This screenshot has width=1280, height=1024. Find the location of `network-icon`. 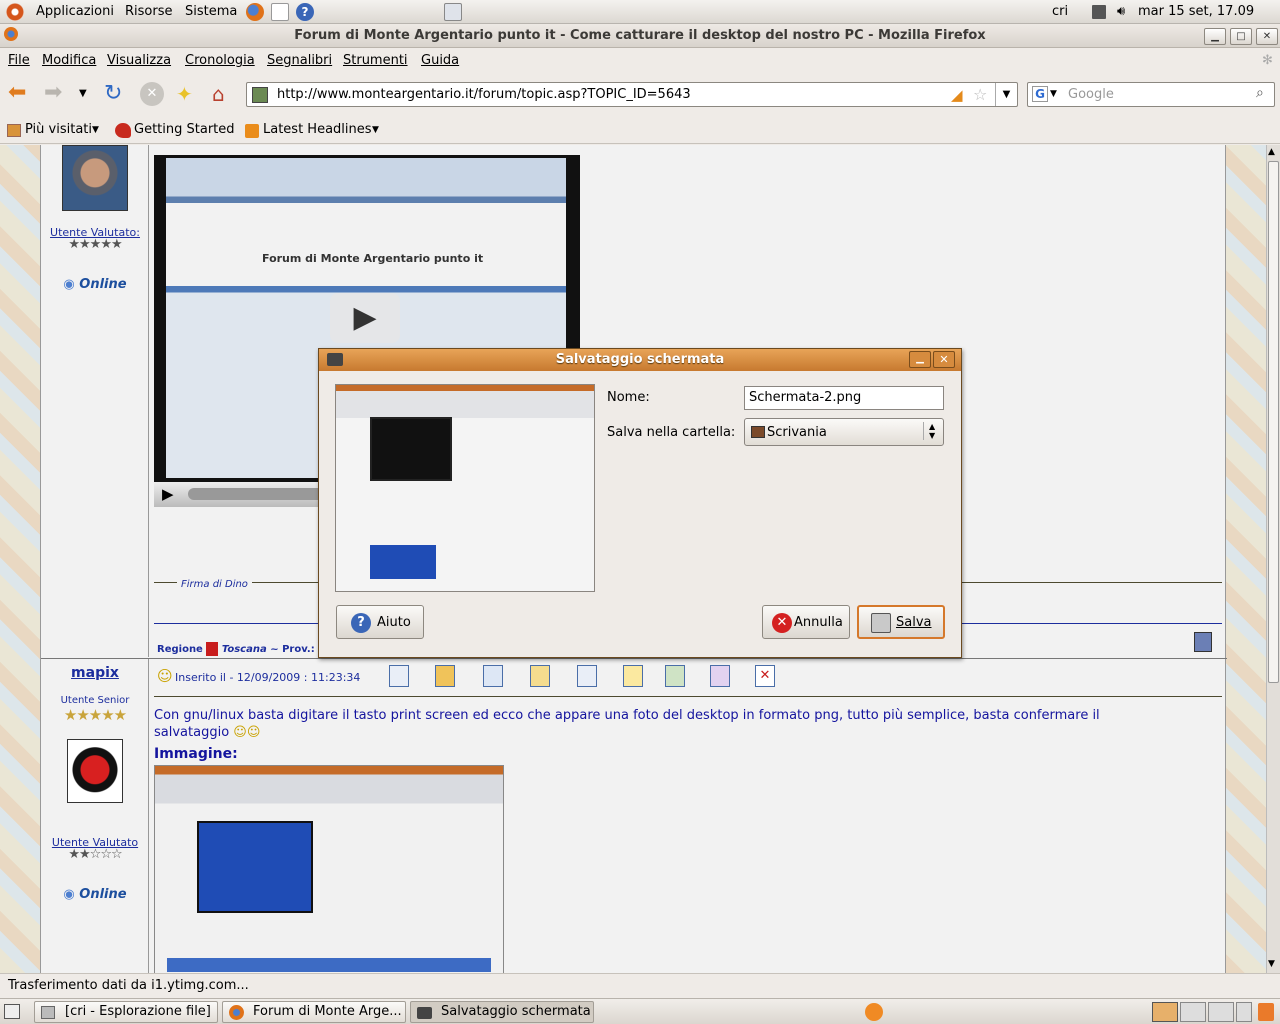

network-icon is located at coordinates (1099, 12).